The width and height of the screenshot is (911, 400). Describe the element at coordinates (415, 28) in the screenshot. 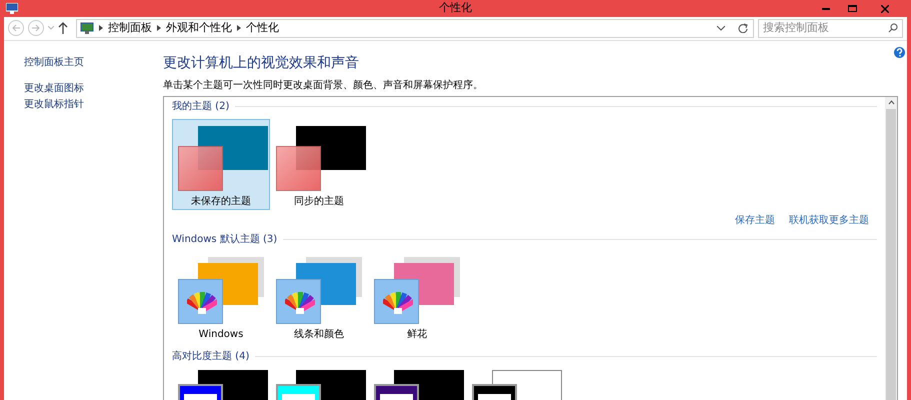

I see `address-field: 控制面板 外观和个性化 个性化` at that location.